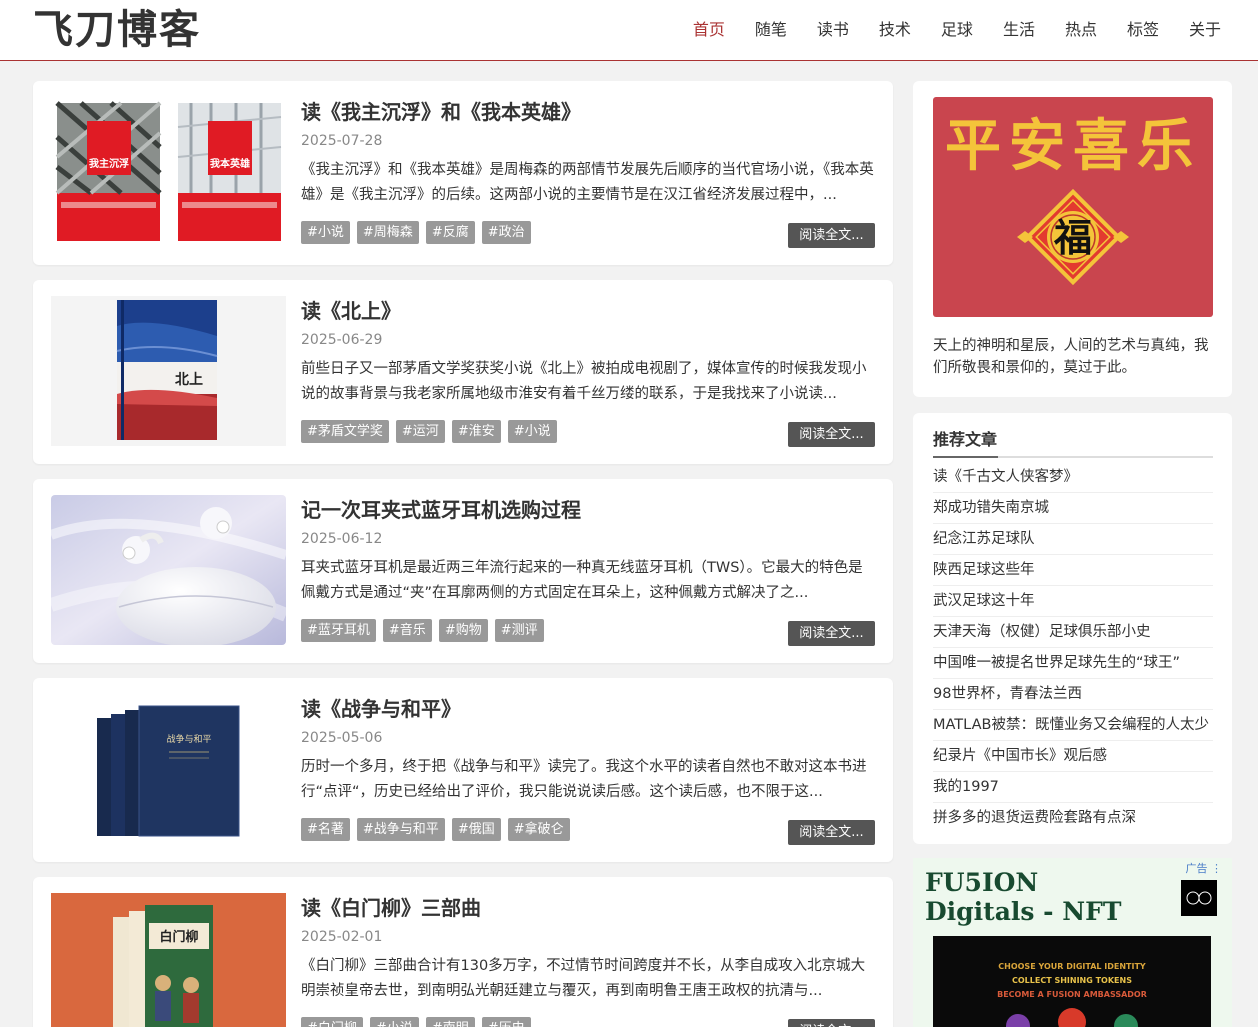 This screenshot has width=1258, height=1027. I want to click on tag-list: #蓝牙耳机 #音乐 #购物 #测评, so click(422, 630).